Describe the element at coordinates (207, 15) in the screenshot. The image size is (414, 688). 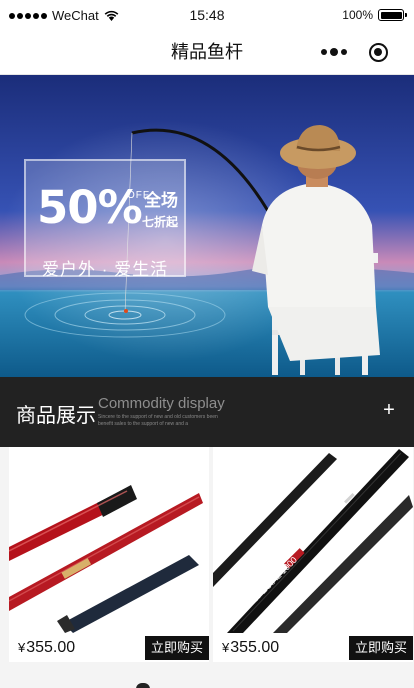
I see `status-bar: WeChat 15:48 100%` at that location.